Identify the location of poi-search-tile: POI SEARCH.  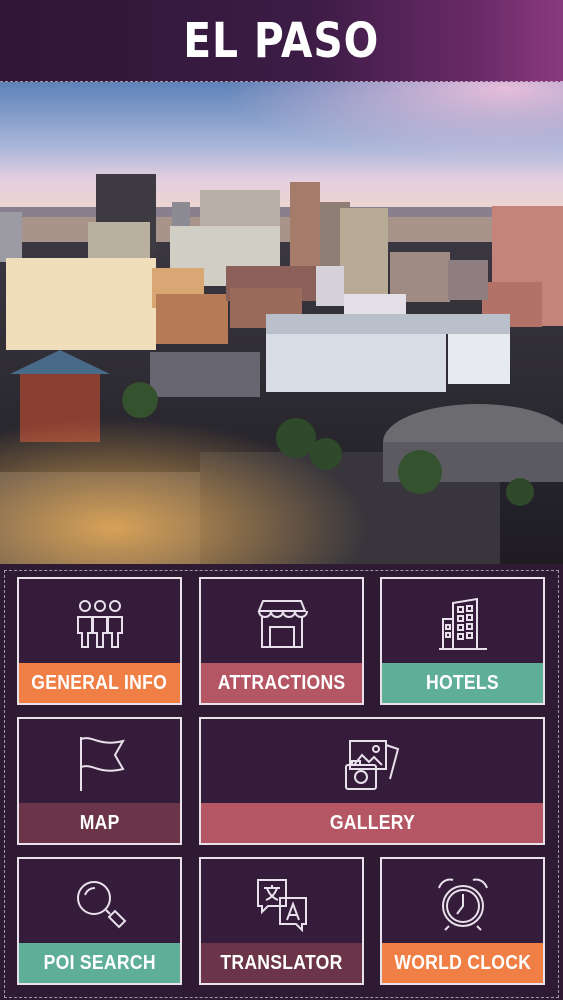
(99, 921).